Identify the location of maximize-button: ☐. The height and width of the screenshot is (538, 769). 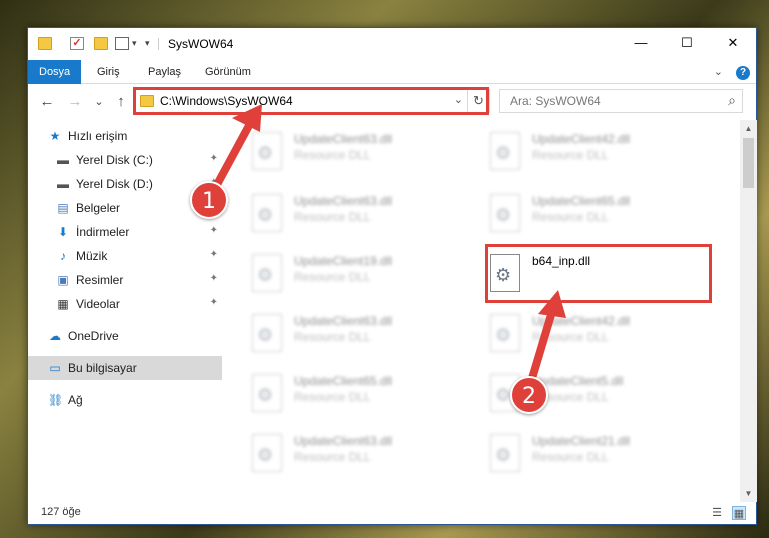
(687, 43).